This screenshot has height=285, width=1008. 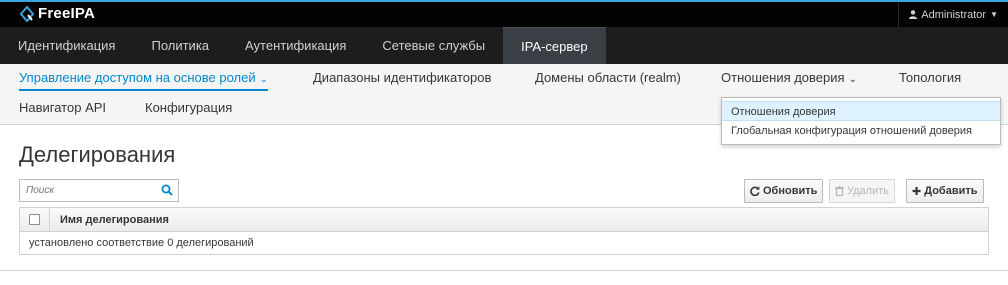 What do you see at coordinates (790, 191) in the screenshot?
I see `refresh-label: Обновить` at bounding box center [790, 191].